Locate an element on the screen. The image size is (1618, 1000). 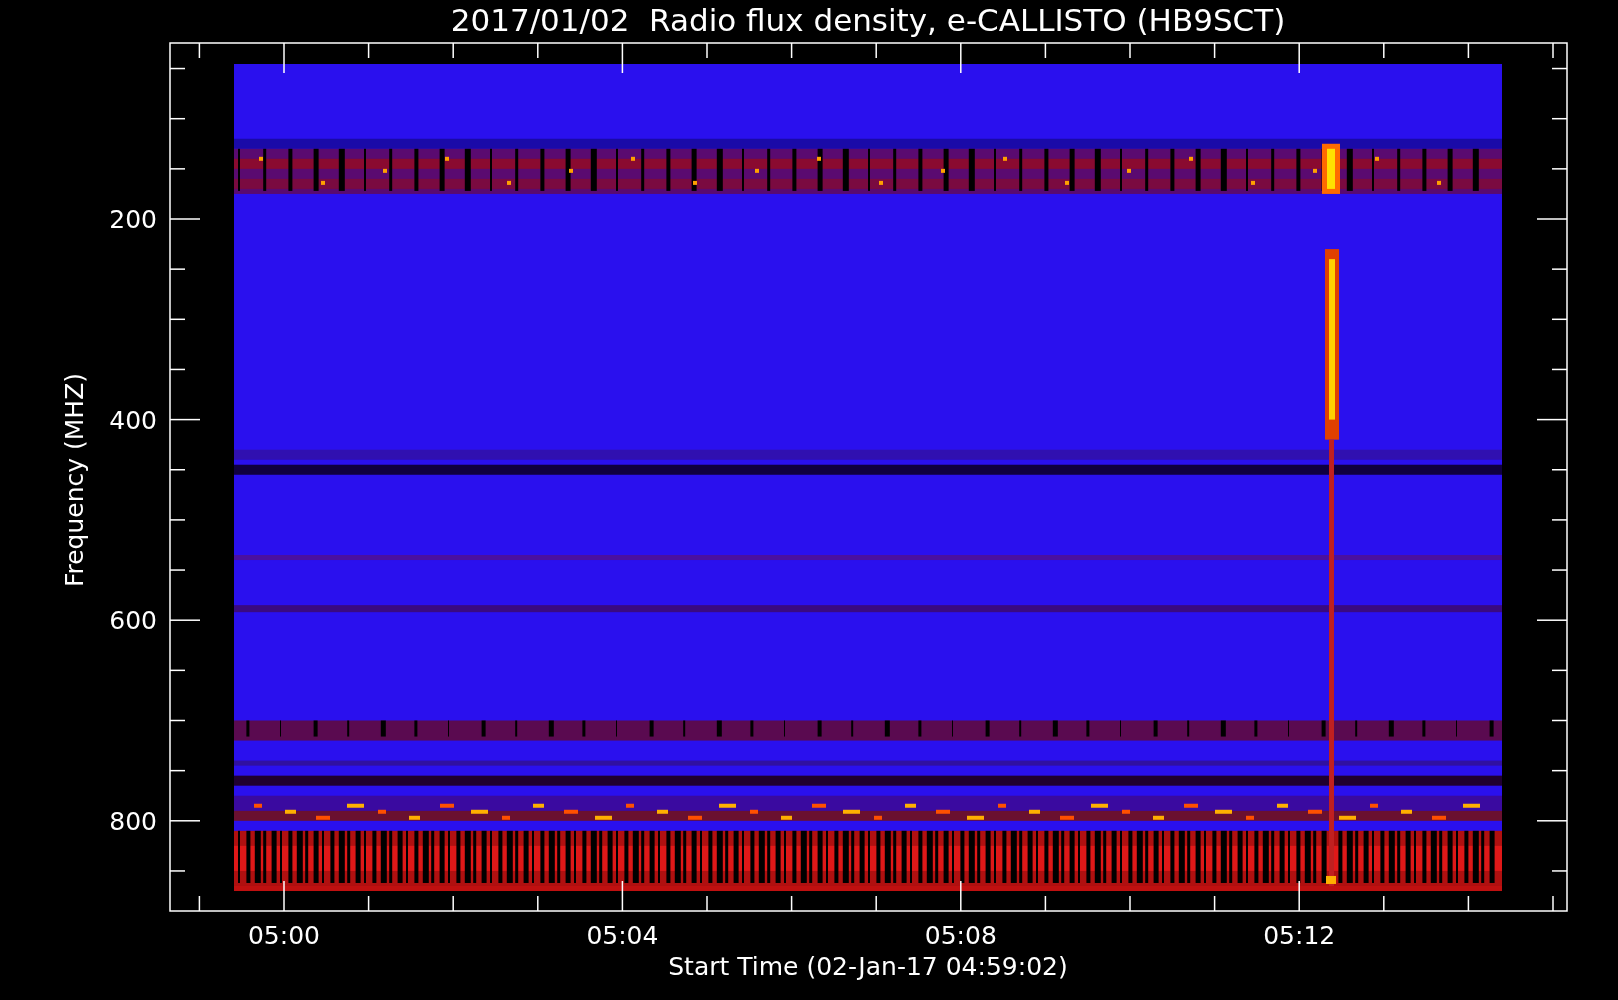
x-tick-label: 05:08 is located at coordinates (960, 935).